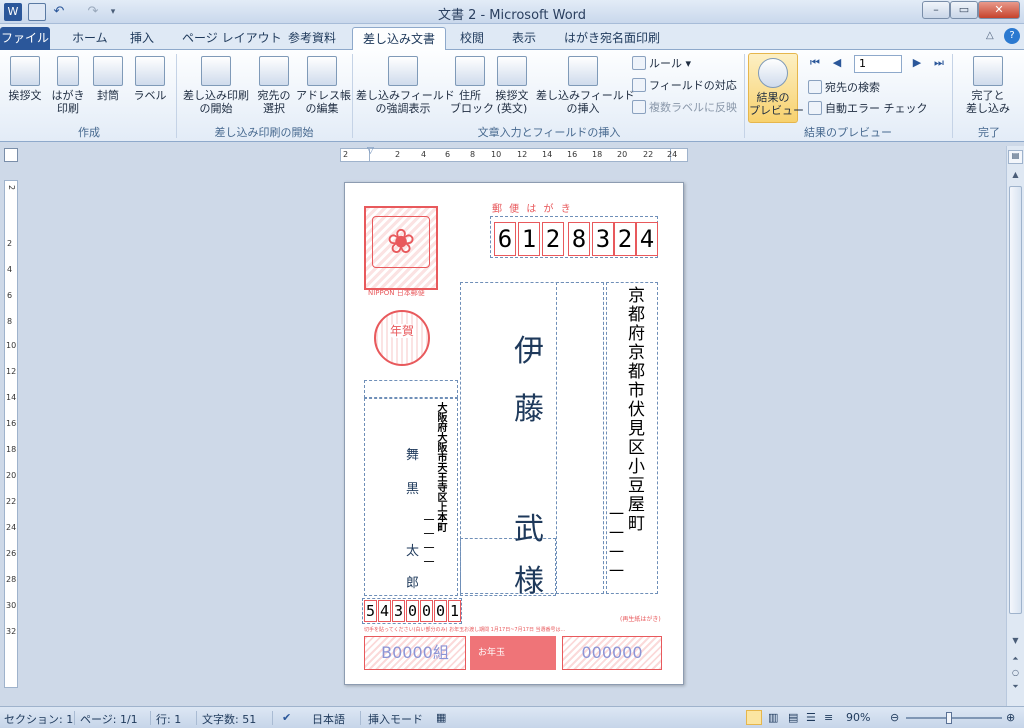  What do you see at coordinates (585, 85) in the screenshot?
I see `insert-merge-field-button: 差し込みフィールド の挿入` at bounding box center [585, 85].